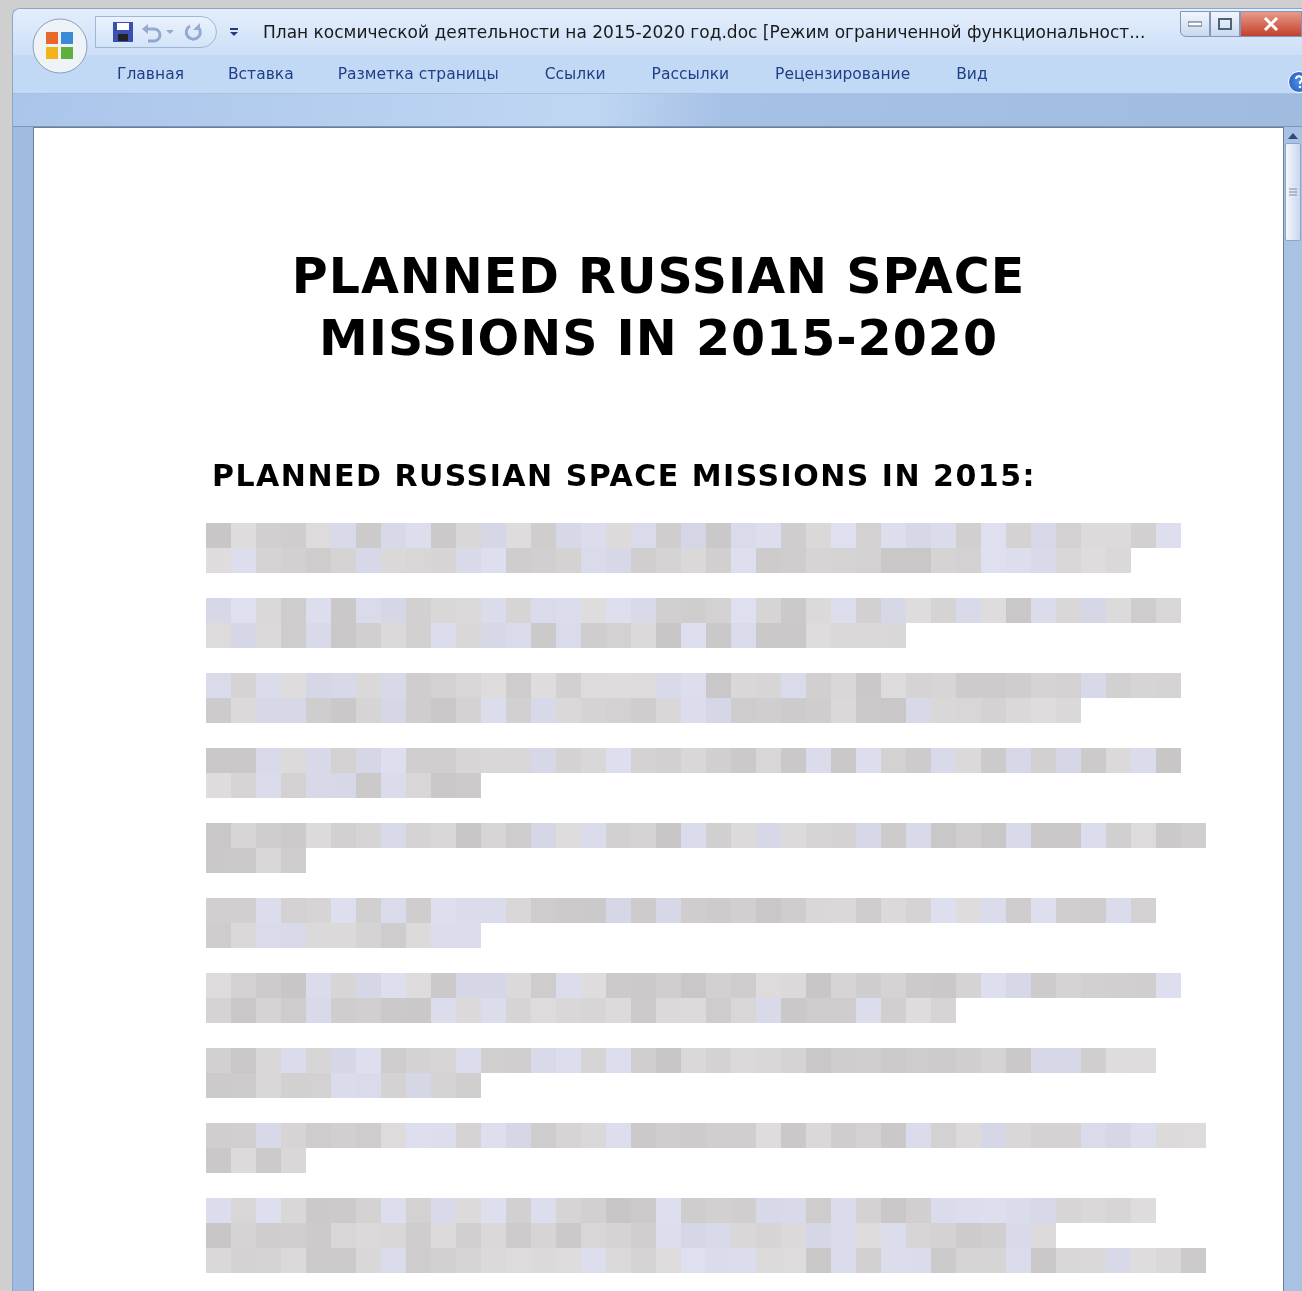 The image size is (1302, 1291). What do you see at coordinates (418, 74) in the screenshot?
I see `ribbon-tab: Разметка страницы` at bounding box center [418, 74].